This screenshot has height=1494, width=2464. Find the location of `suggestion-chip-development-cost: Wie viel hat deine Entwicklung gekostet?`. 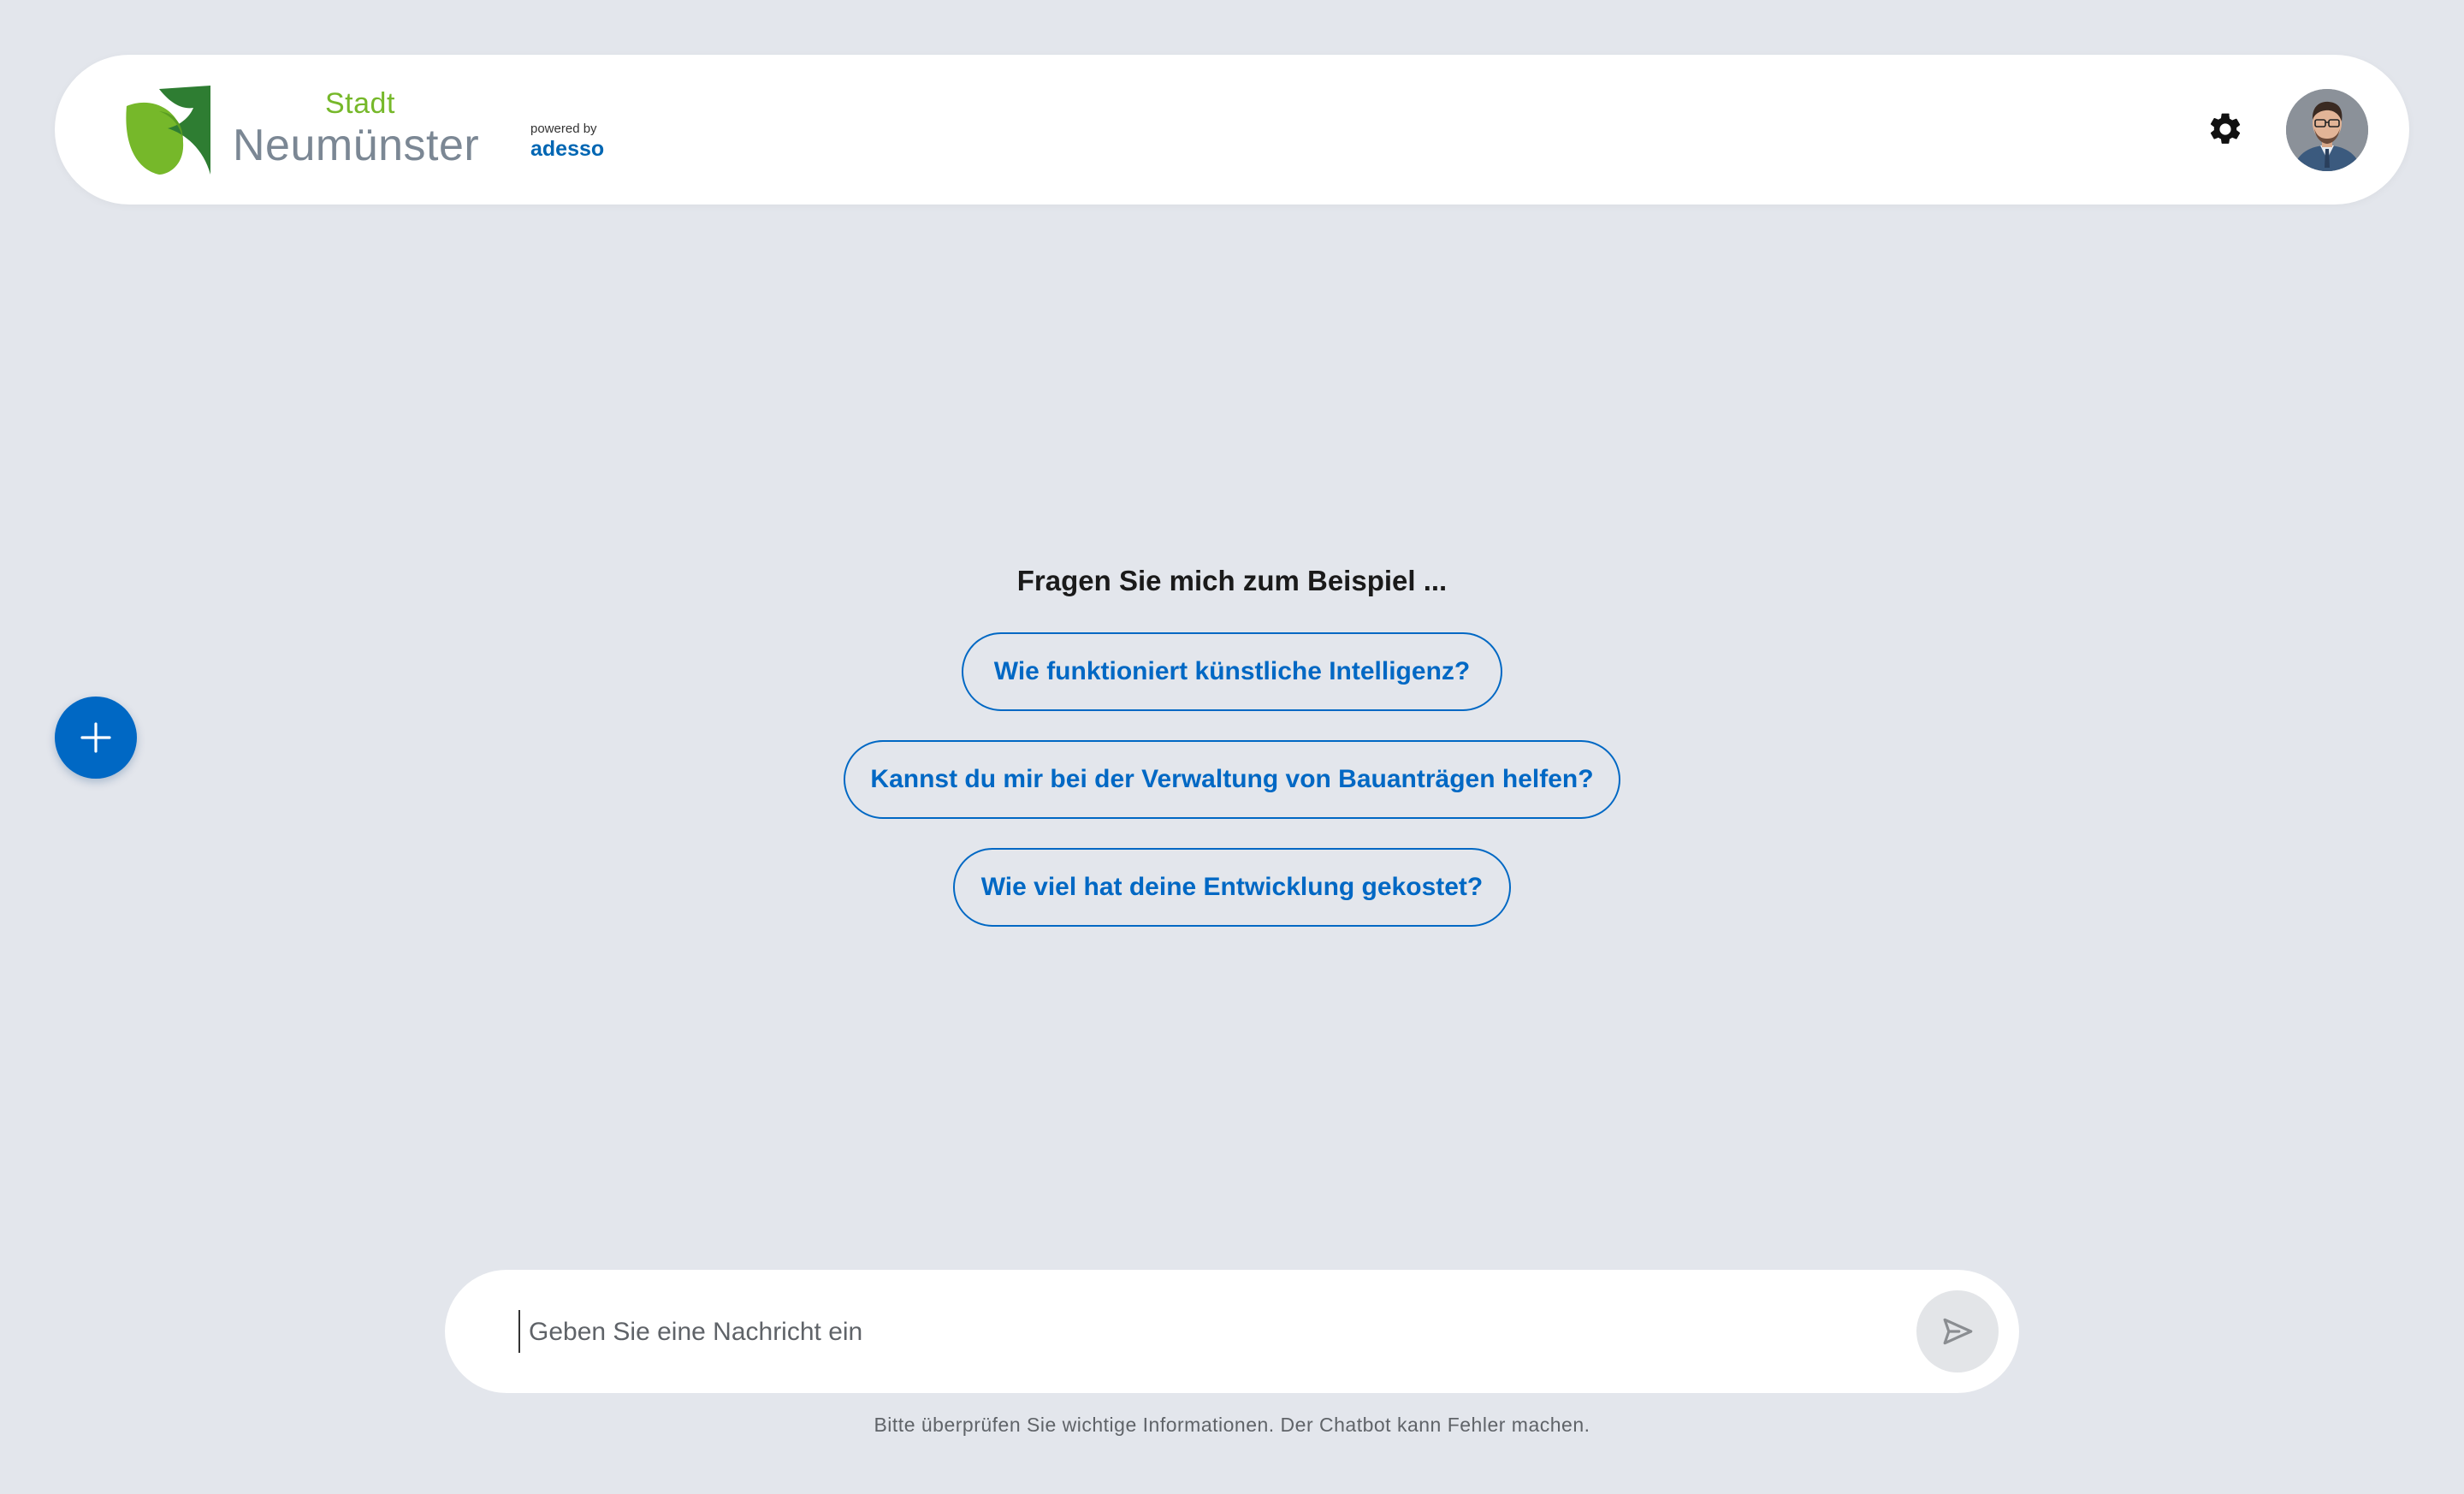

suggestion-chip-development-cost: Wie viel hat deine Entwicklung gekostet? is located at coordinates (1232, 887).